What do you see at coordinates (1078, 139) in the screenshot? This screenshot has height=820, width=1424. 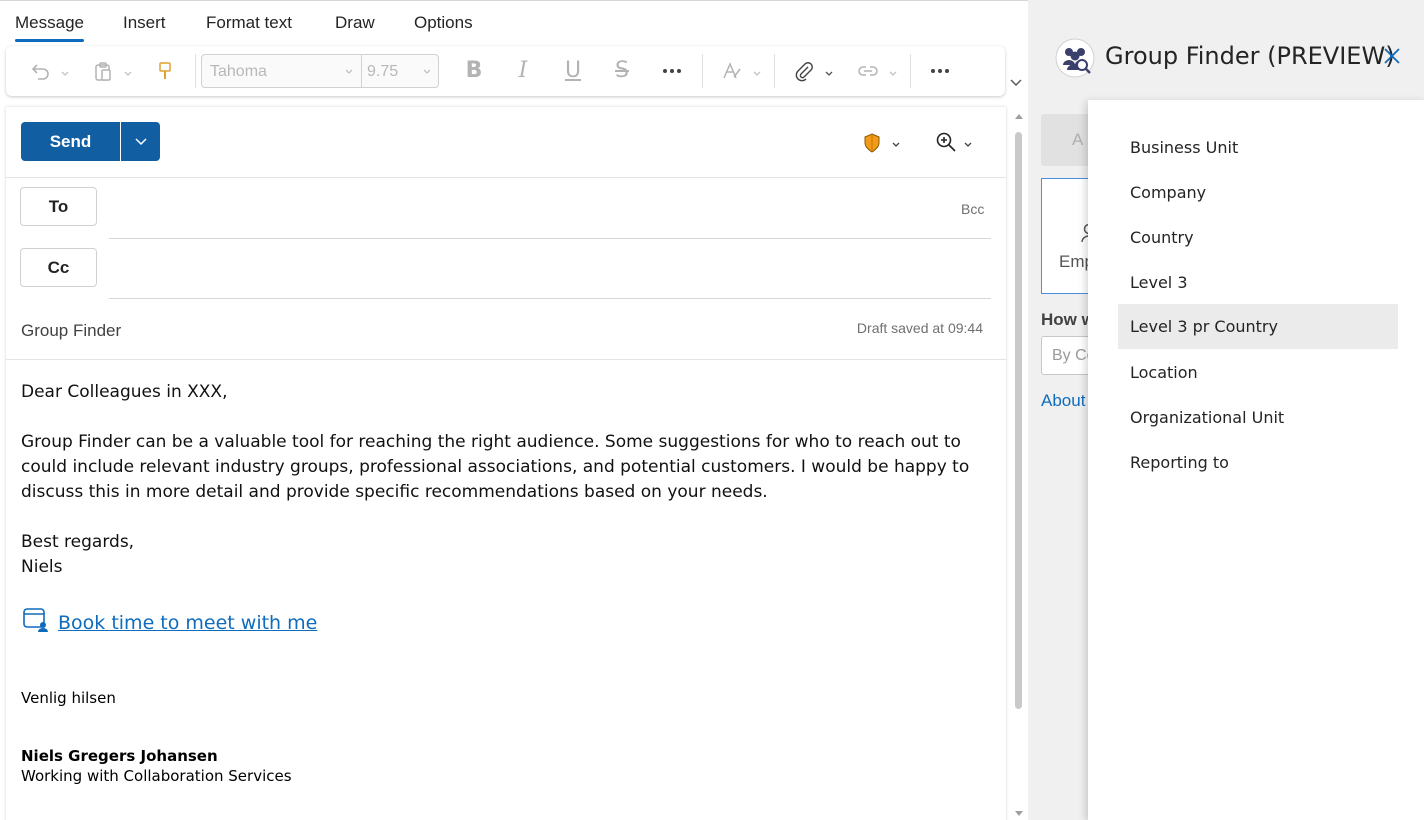 I see `panel-action-label: A` at bounding box center [1078, 139].